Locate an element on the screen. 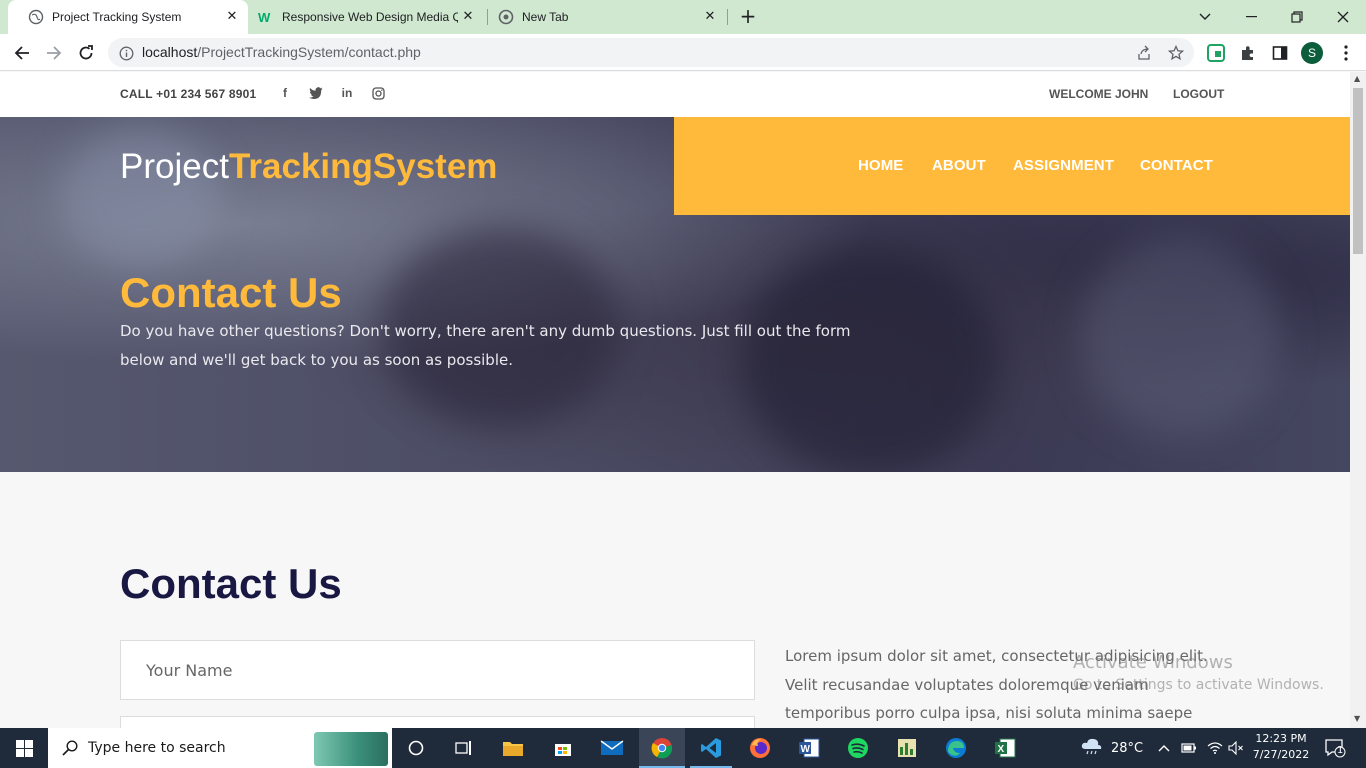  chrome-icon is located at coordinates (506, 17).